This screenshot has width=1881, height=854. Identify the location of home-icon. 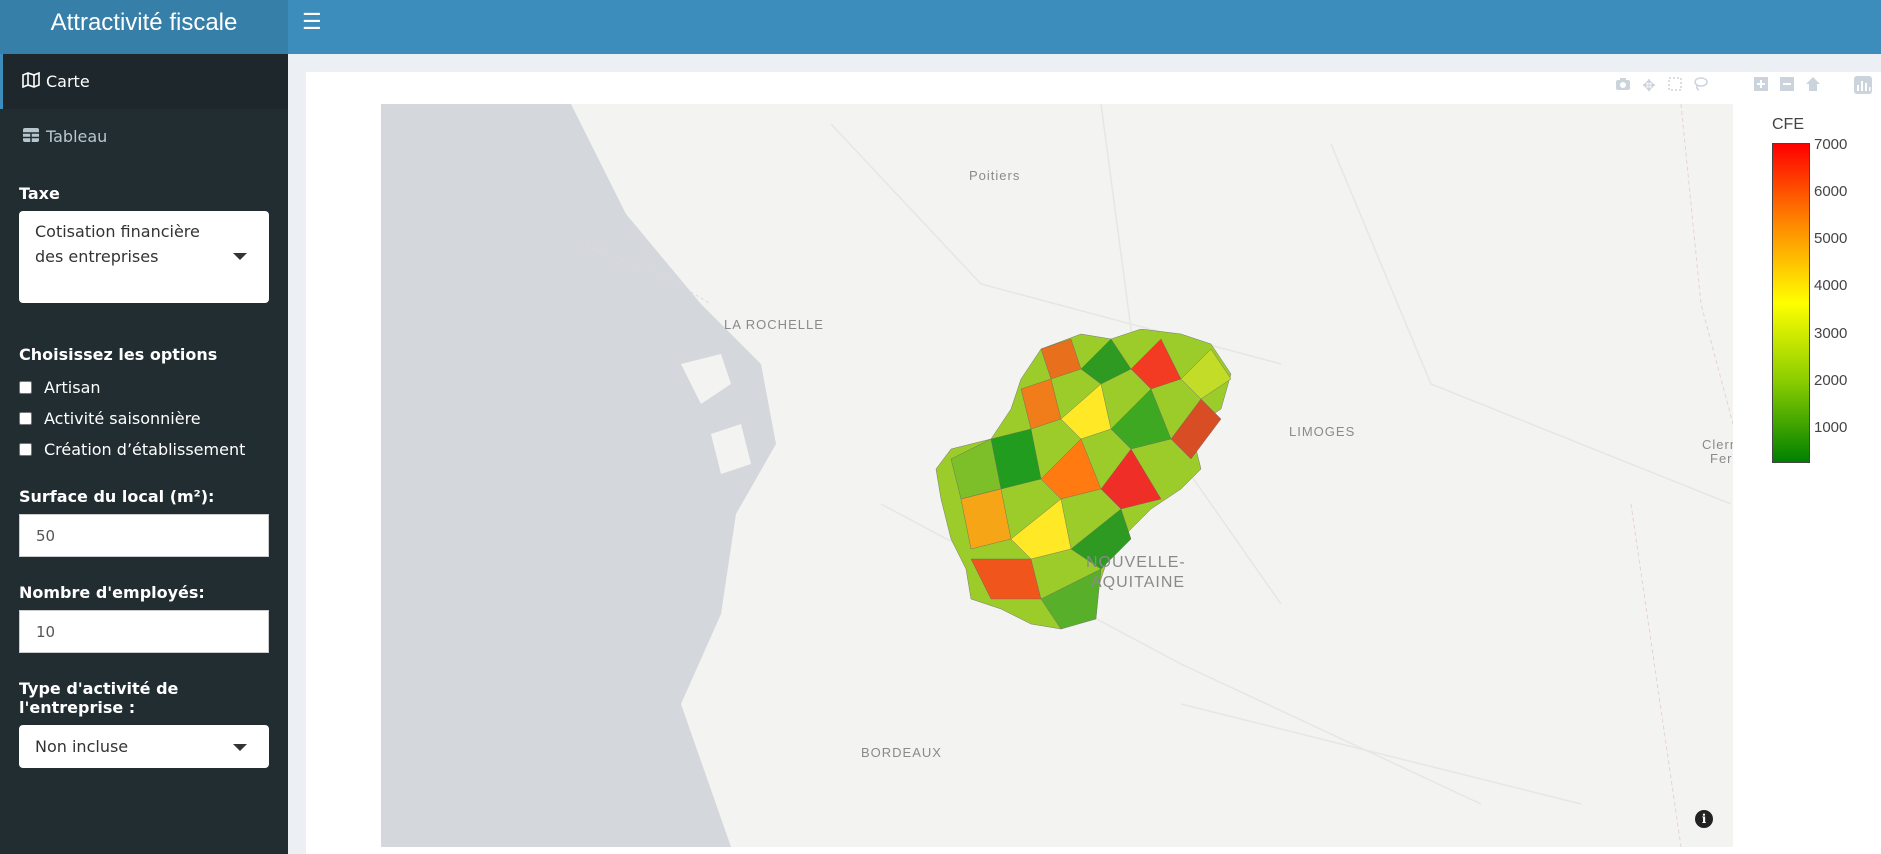
(1813, 87).